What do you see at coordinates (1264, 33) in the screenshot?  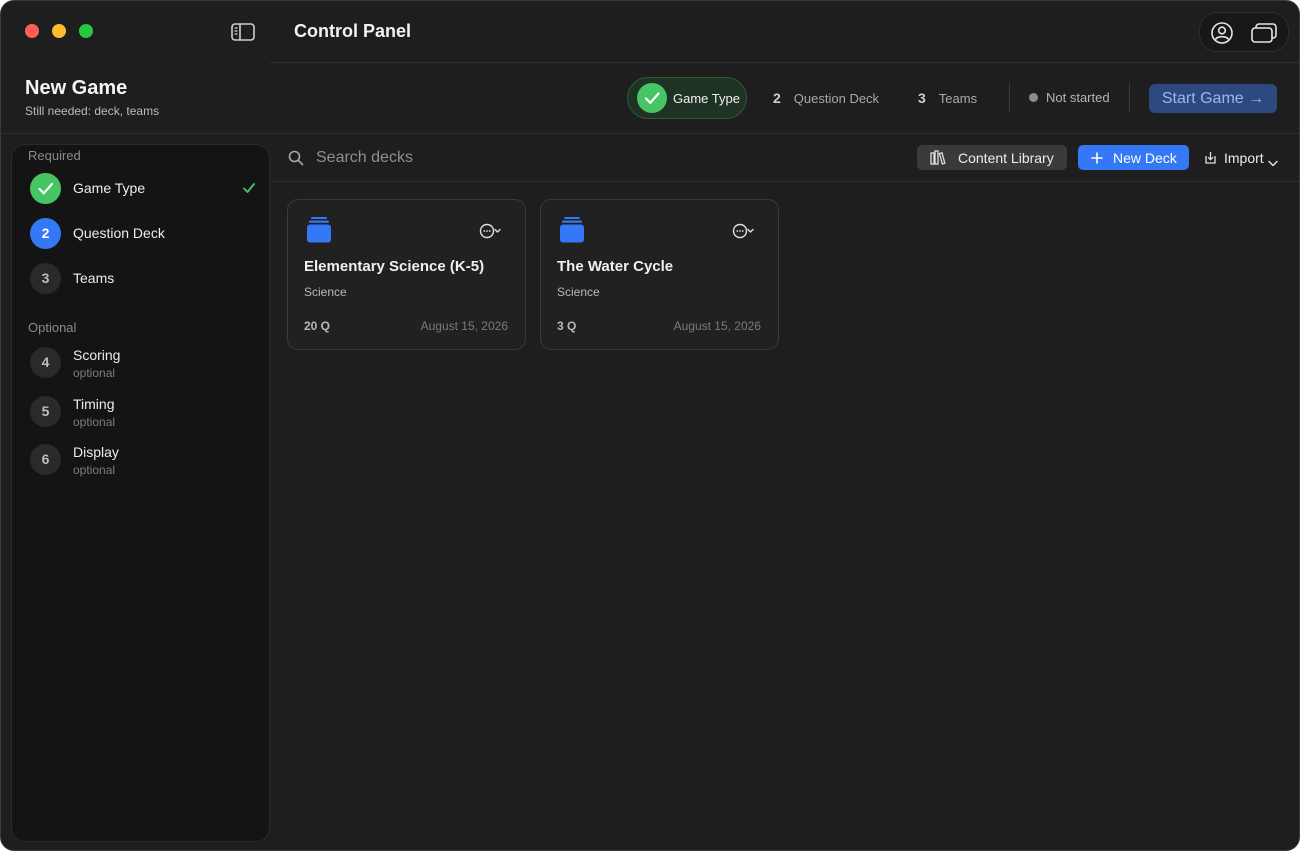 I see `windows-icon` at bounding box center [1264, 33].